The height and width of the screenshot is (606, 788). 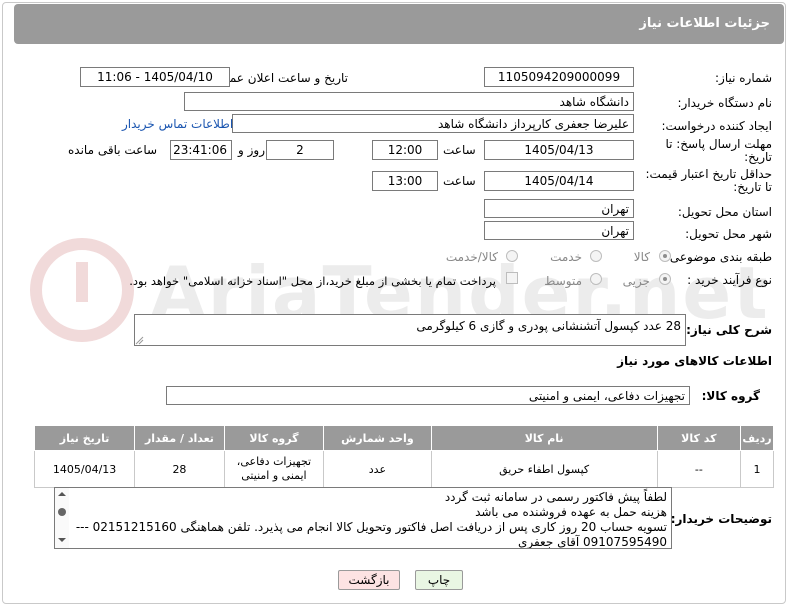 I want to click on cell-row: 1, so click(x=757, y=469).